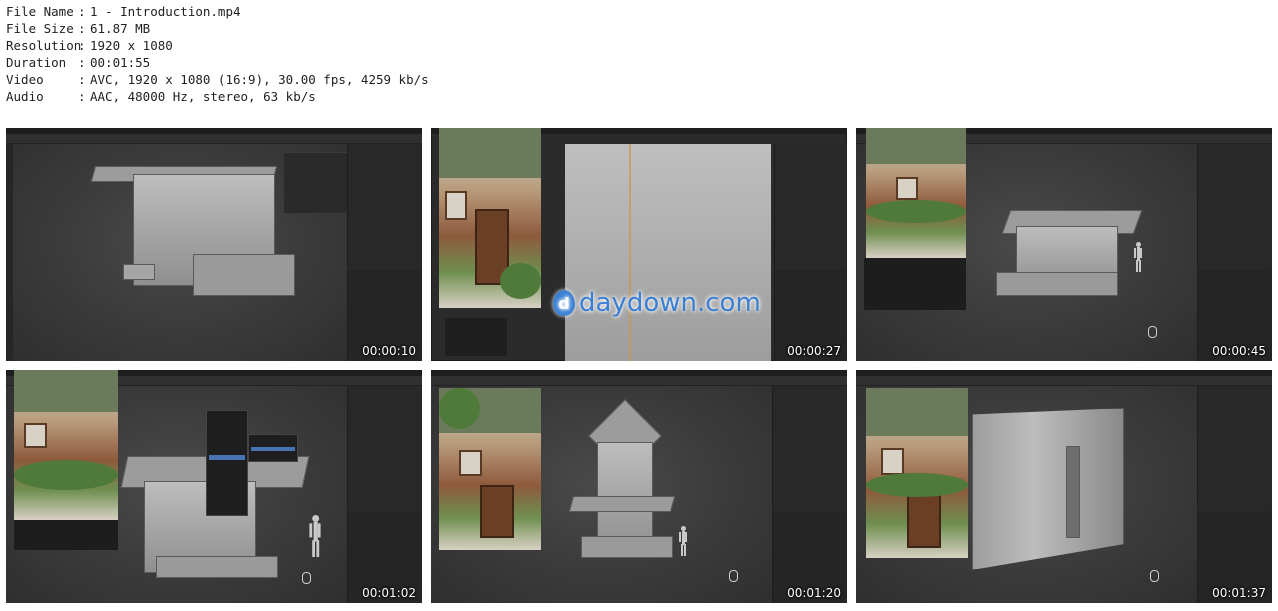 The height and width of the screenshot is (611, 1278). What do you see at coordinates (639, 486) in the screenshot?
I see `thumbnail-5: 00:01:20` at bounding box center [639, 486].